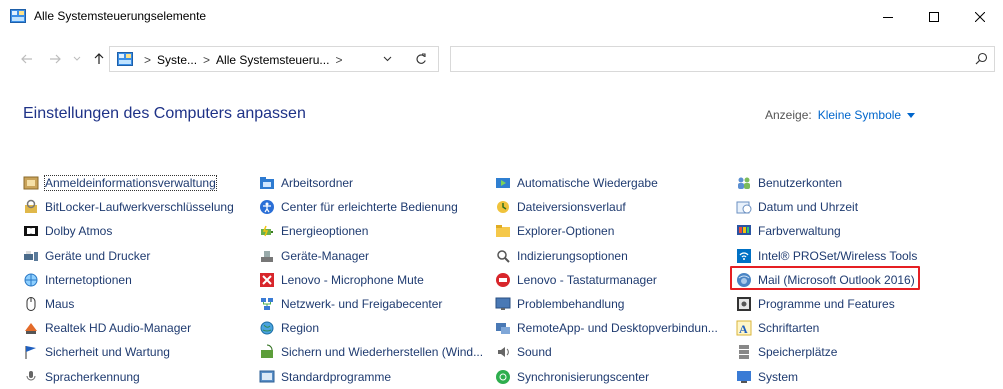  What do you see at coordinates (352, 279) in the screenshot?
I see `control-panel-item-label: Lenovo - Microphone Mute` at bounding box center [352, 279].